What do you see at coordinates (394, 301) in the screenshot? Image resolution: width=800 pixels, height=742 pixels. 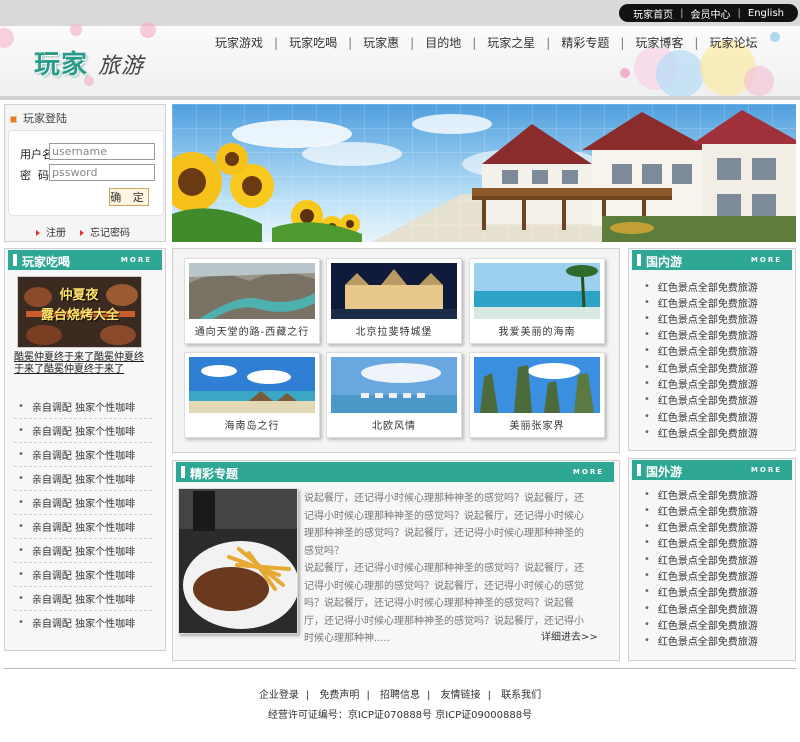 I see `photo-card-castle: 北京拉斐特城堡` at bounding box center [394, 301].